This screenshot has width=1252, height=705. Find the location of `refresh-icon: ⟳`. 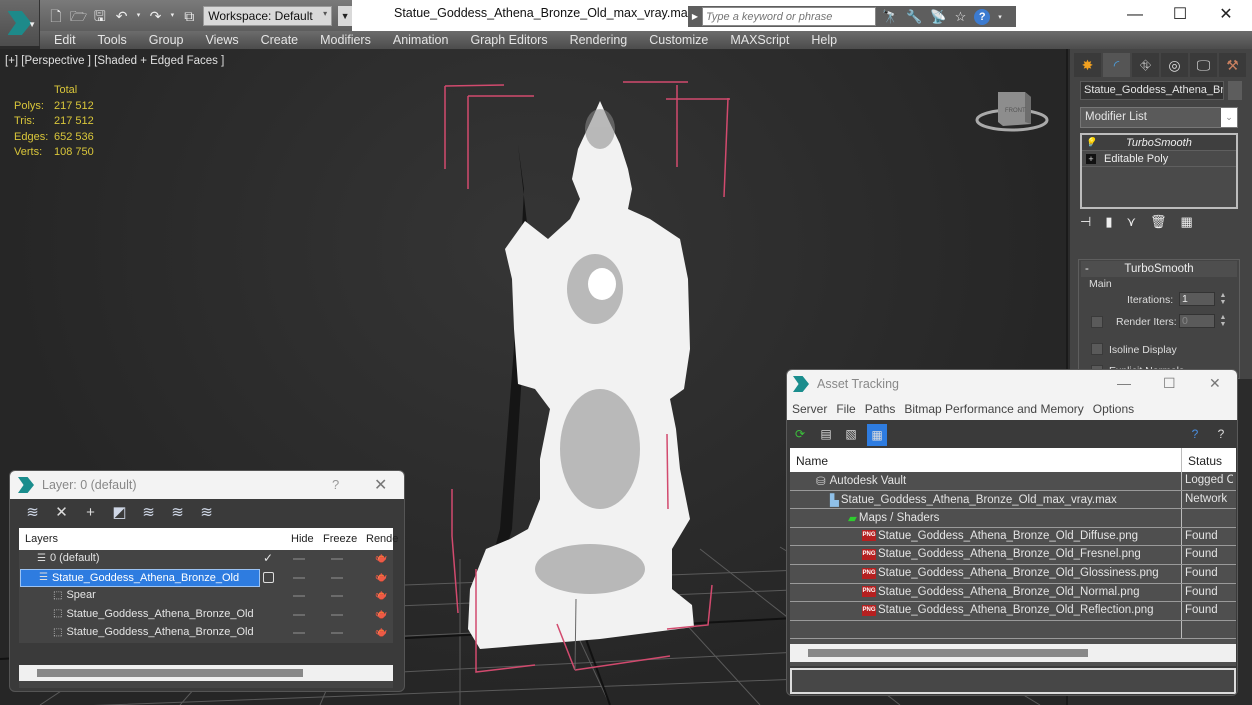

refresh-icon: ⟳ is located at coordinates (800, 434).